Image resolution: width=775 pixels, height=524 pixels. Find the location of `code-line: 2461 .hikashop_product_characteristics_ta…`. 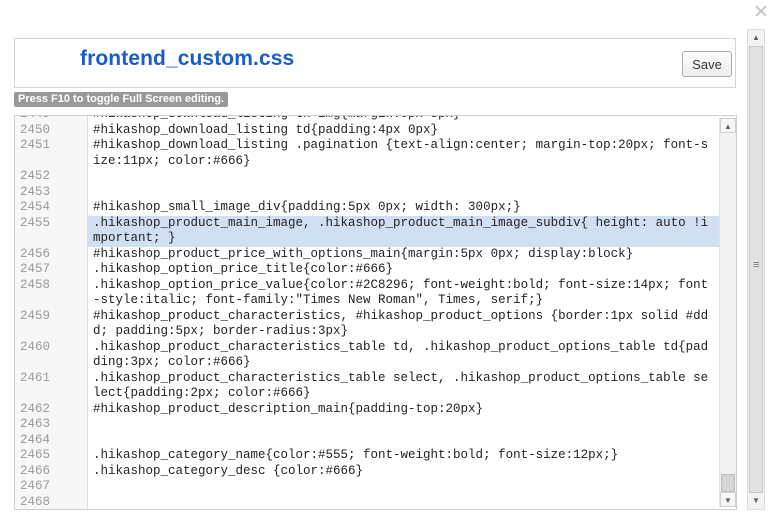

code-line: 2461 .hikashop_product_characteristics_ta… is located at coordinates (367, 386).